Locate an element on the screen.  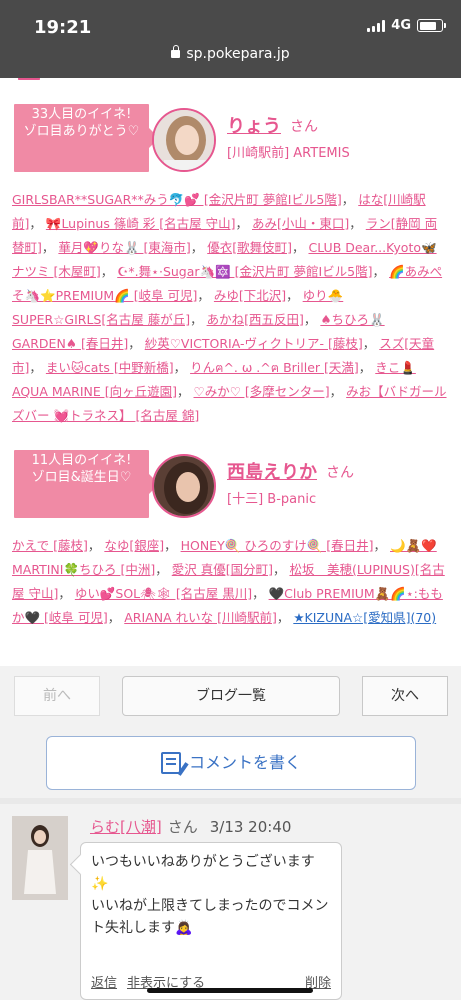
person-name: りょう is located at coordinates (254, 125).